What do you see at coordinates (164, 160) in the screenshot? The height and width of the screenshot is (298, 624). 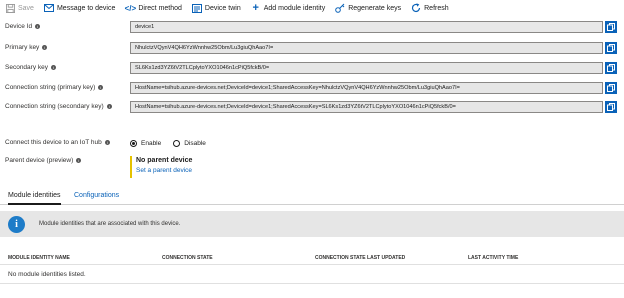 I see `no-parent-title: No parent device` at bounding box center [164, 160].